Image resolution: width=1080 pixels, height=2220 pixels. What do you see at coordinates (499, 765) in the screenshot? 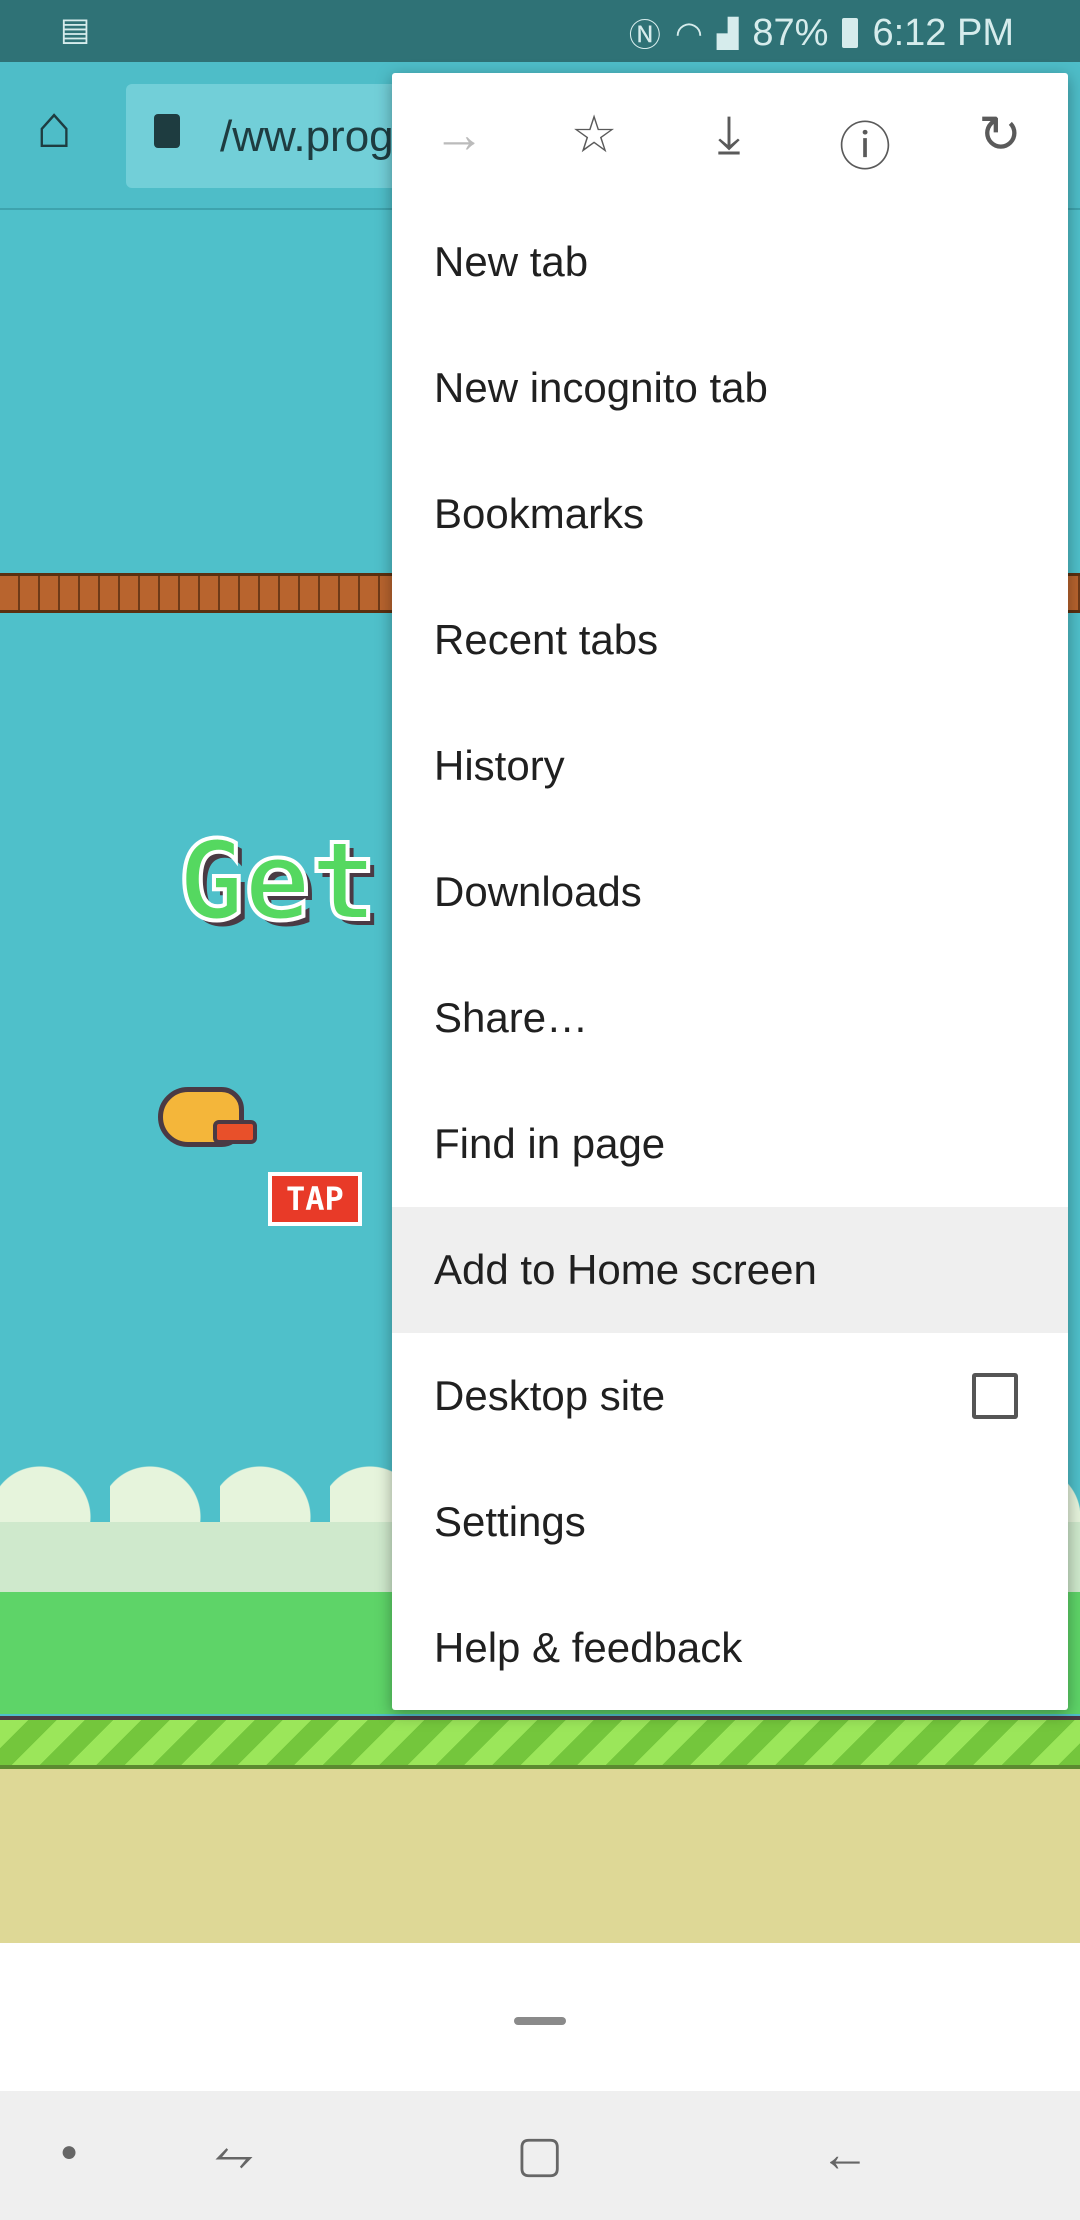
I see `menu-item-label: History` at bounding box center [499, 765].